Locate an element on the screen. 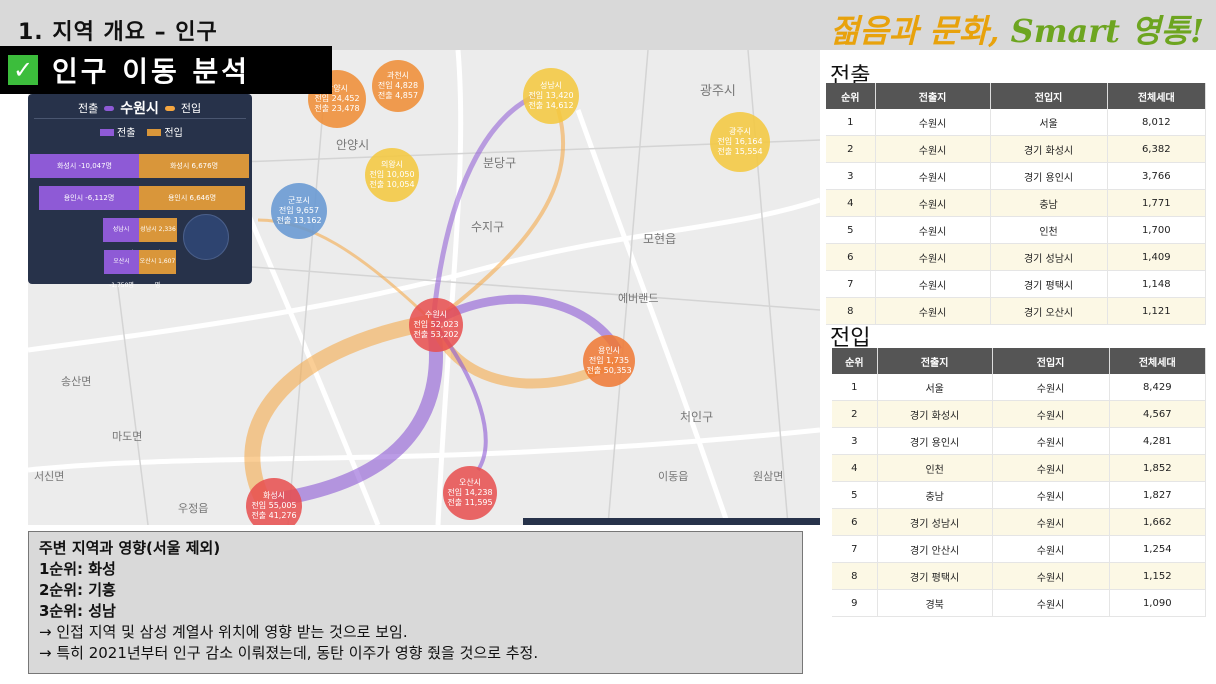  cell: 4,281 is located at coordinates (1158, 441).